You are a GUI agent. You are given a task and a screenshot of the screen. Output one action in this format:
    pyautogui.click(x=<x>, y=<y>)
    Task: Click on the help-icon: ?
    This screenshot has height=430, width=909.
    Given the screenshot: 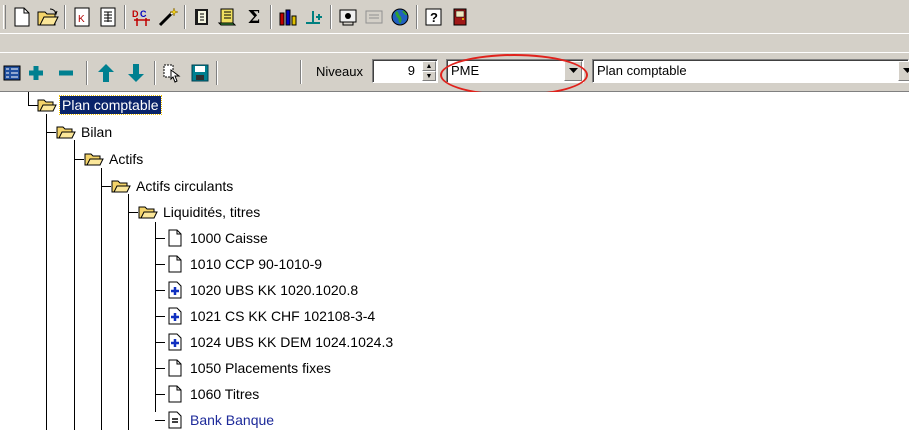 What is the action you would take?
    pyautogui.click(x=434, y=17)
    